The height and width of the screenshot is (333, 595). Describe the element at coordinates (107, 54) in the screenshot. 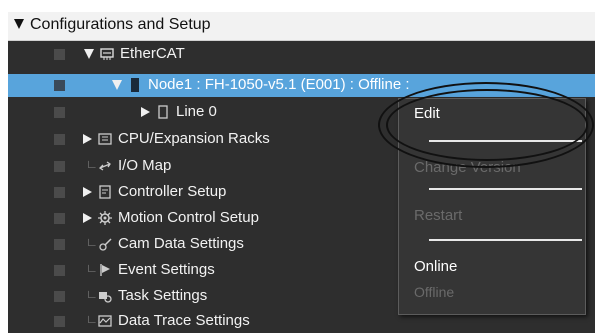

I see `ethercat-icon` at that location.